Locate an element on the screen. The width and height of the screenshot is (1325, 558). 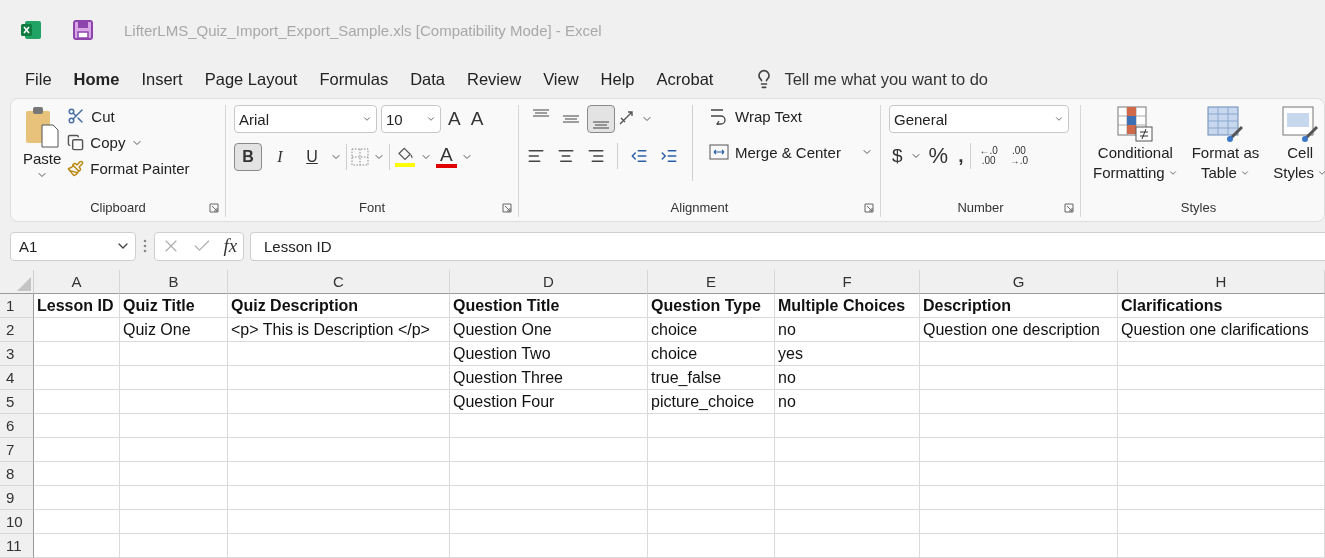
table-cell: Clarifications is located at coordinates (1221, 306).